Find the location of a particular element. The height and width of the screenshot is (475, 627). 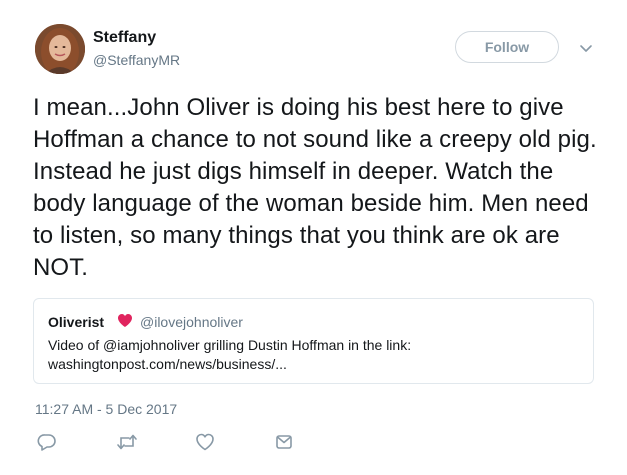

like-icon is located at coordinates (205, 442).